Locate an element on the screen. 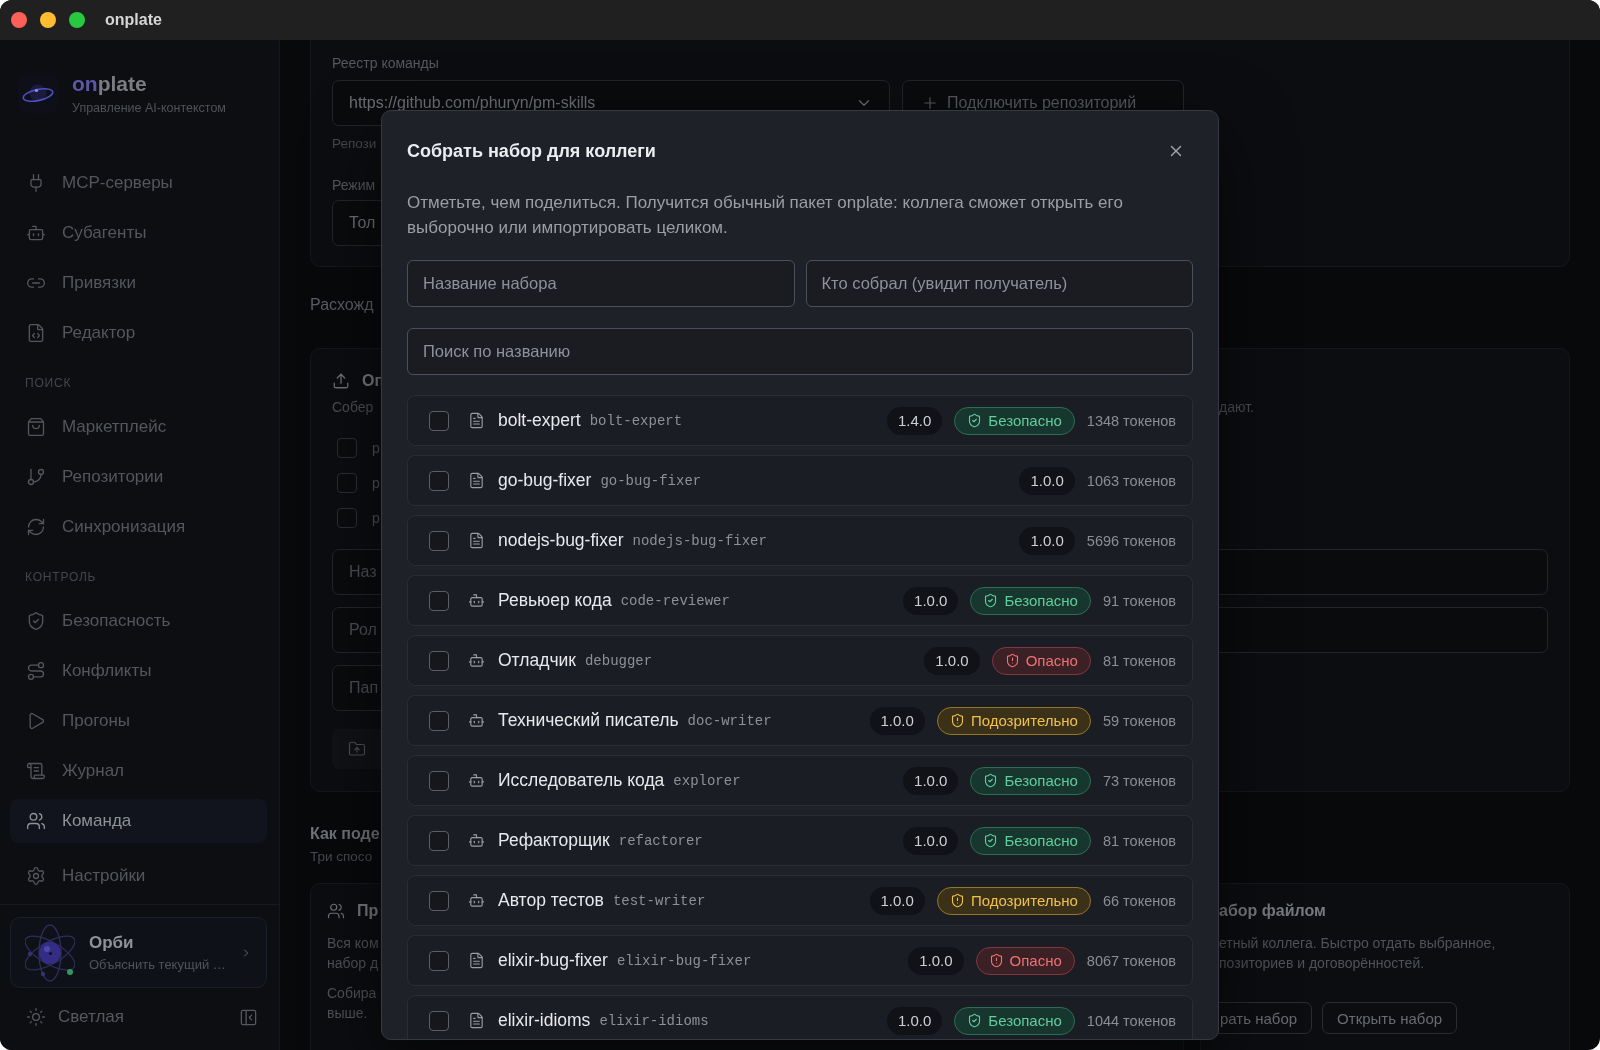  bag-icon is located at coordinates (36, 427).